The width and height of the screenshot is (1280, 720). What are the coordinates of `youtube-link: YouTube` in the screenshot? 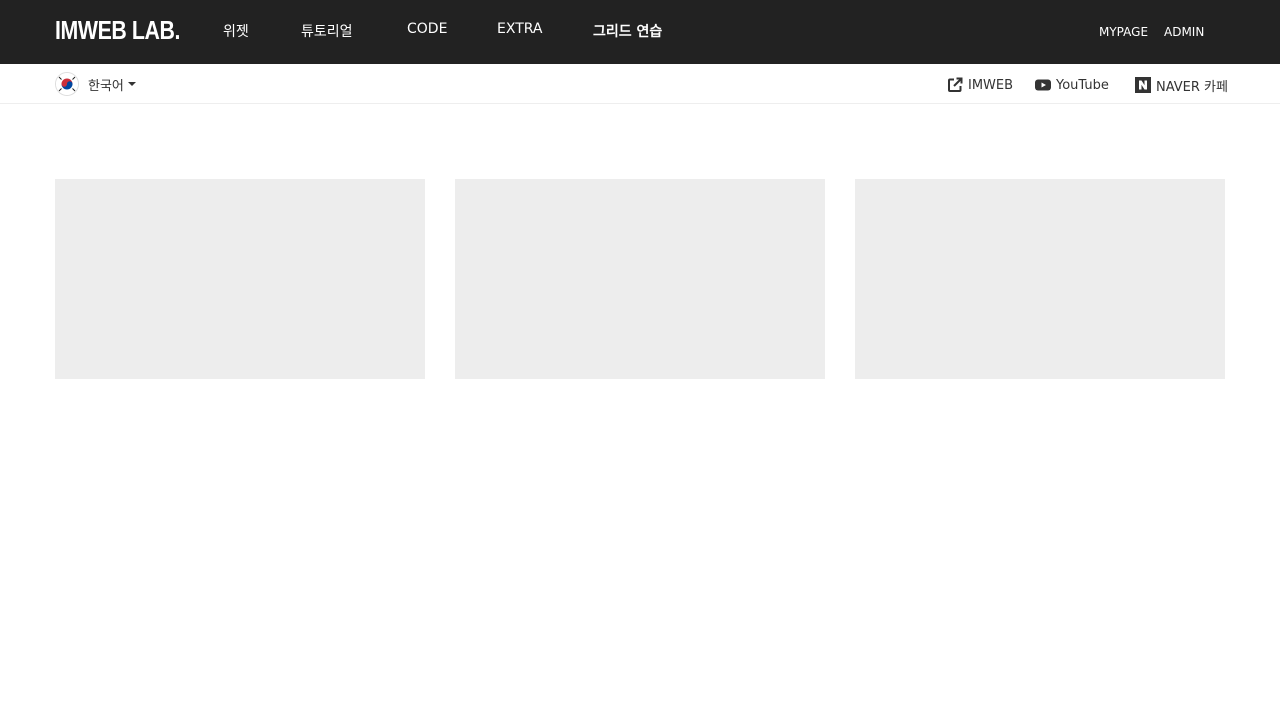 It's located at (1072, 85).